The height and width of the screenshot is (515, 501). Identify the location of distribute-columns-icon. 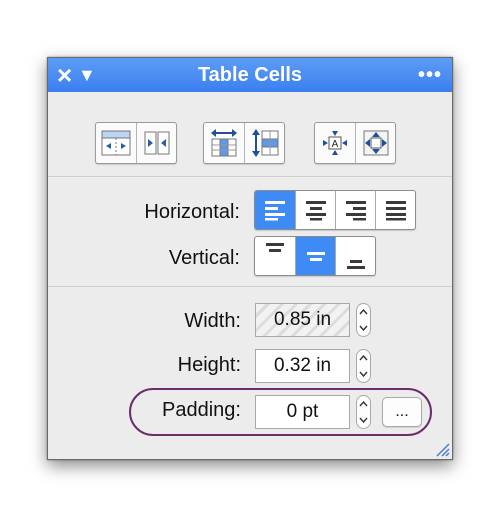
(224, 143).